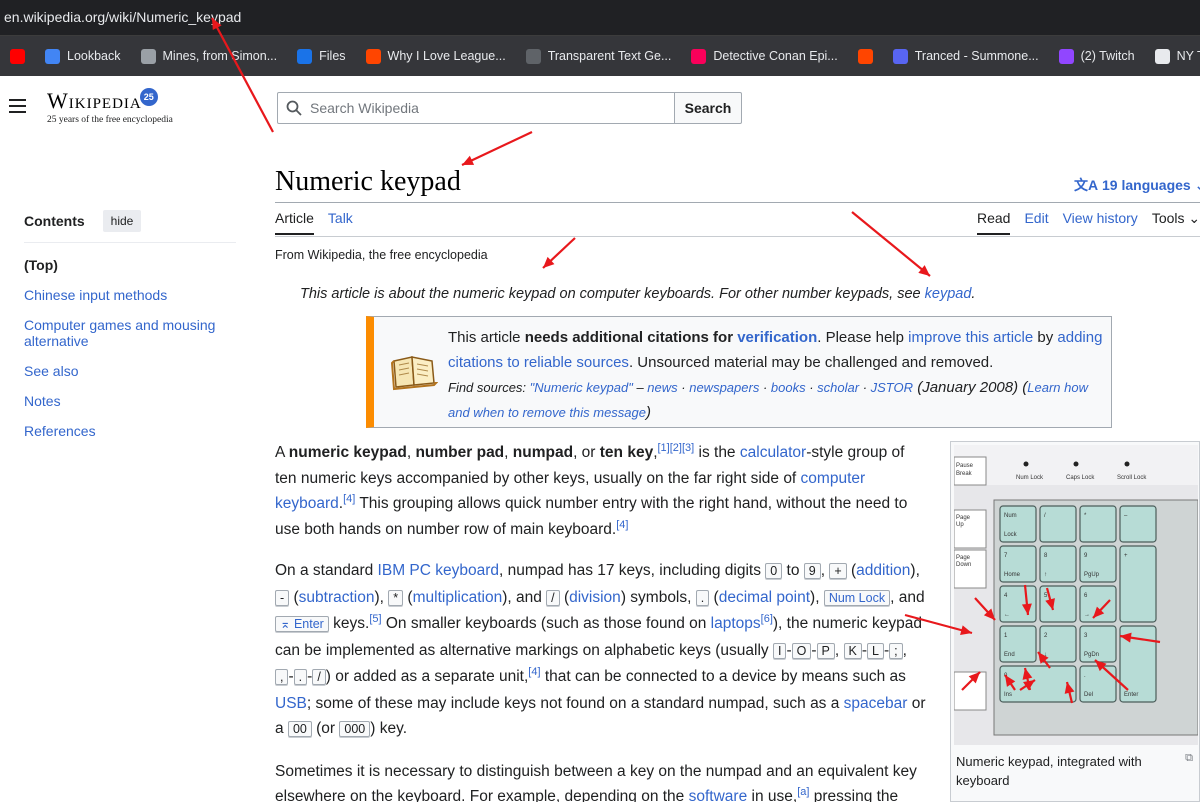 This screenshot has width=1200, height=802. I want to click on namespace-tabs: Article Talk, so click(314, 222).